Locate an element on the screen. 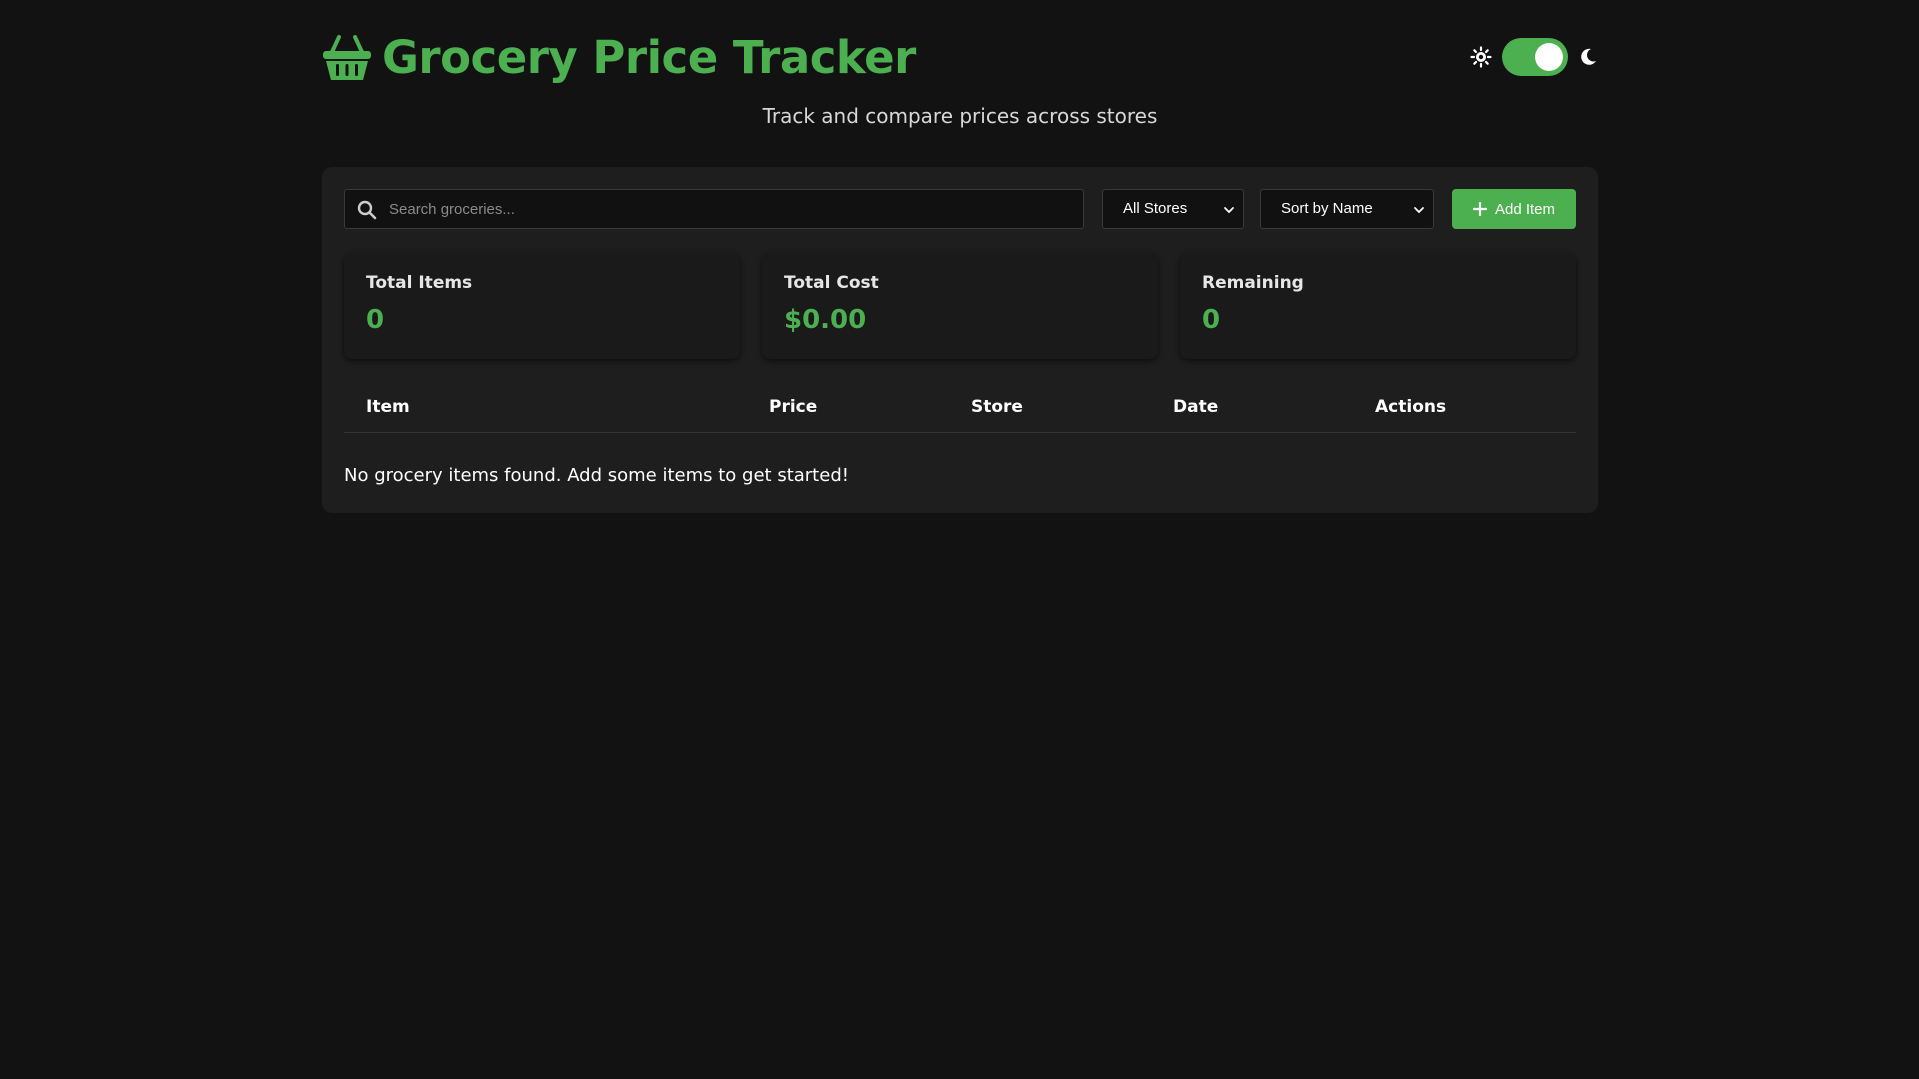 The image size is (1919, 1079). stat-label: Remaining is located at coordinates (1253, 283).